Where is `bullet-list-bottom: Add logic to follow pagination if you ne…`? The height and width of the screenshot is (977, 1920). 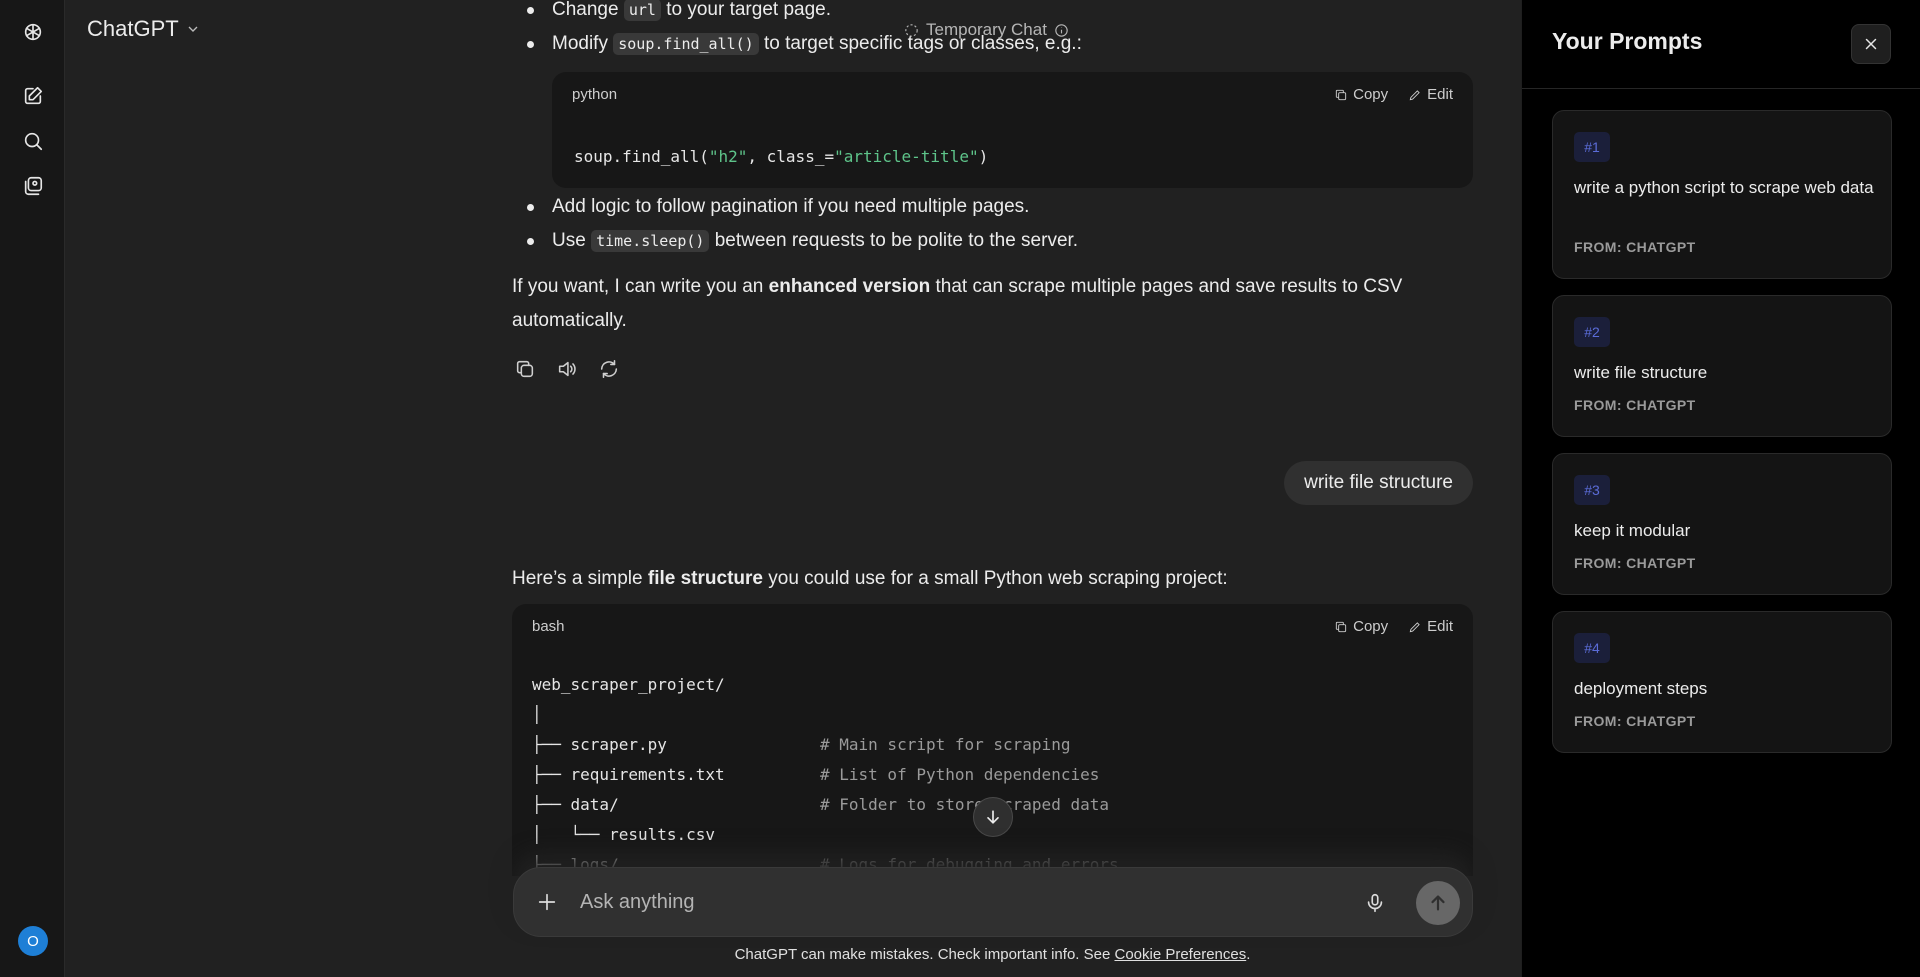 bullet-list-bottom: Add logic to follow pagination if you ne… is located at coordinates (992, 224).